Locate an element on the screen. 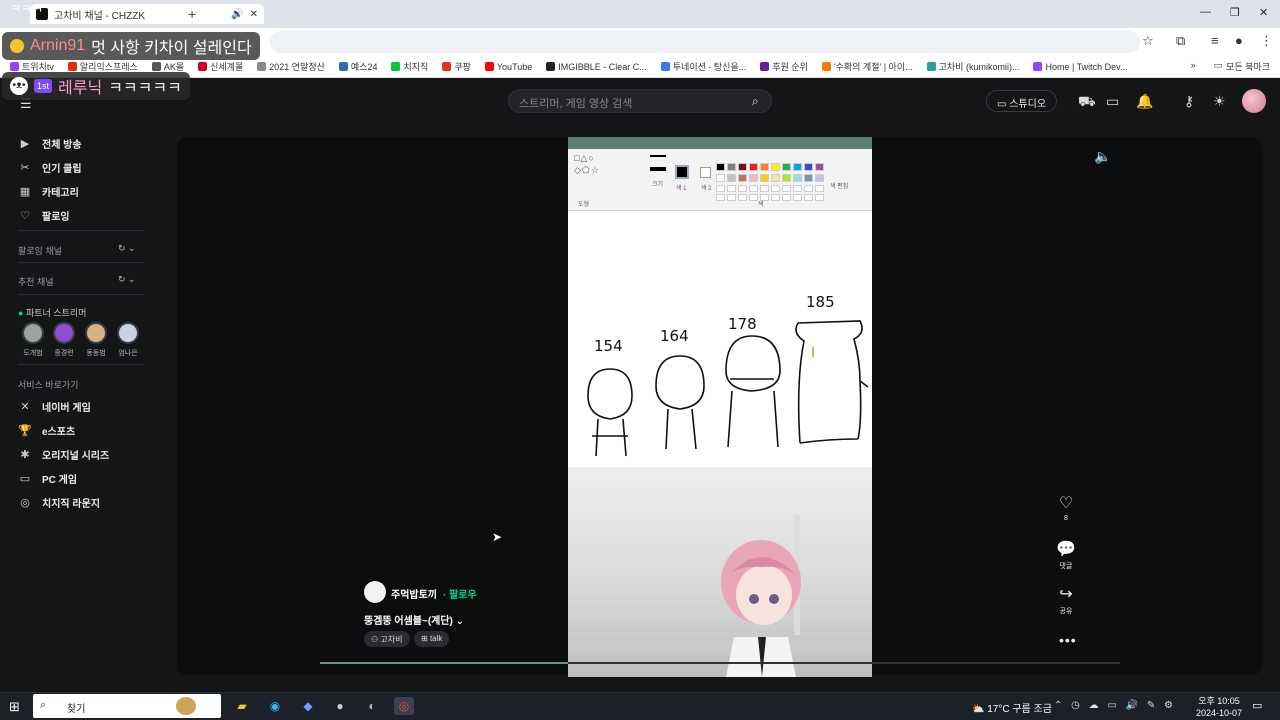  minimize-icon: — is located at coordinates (1205, 12).